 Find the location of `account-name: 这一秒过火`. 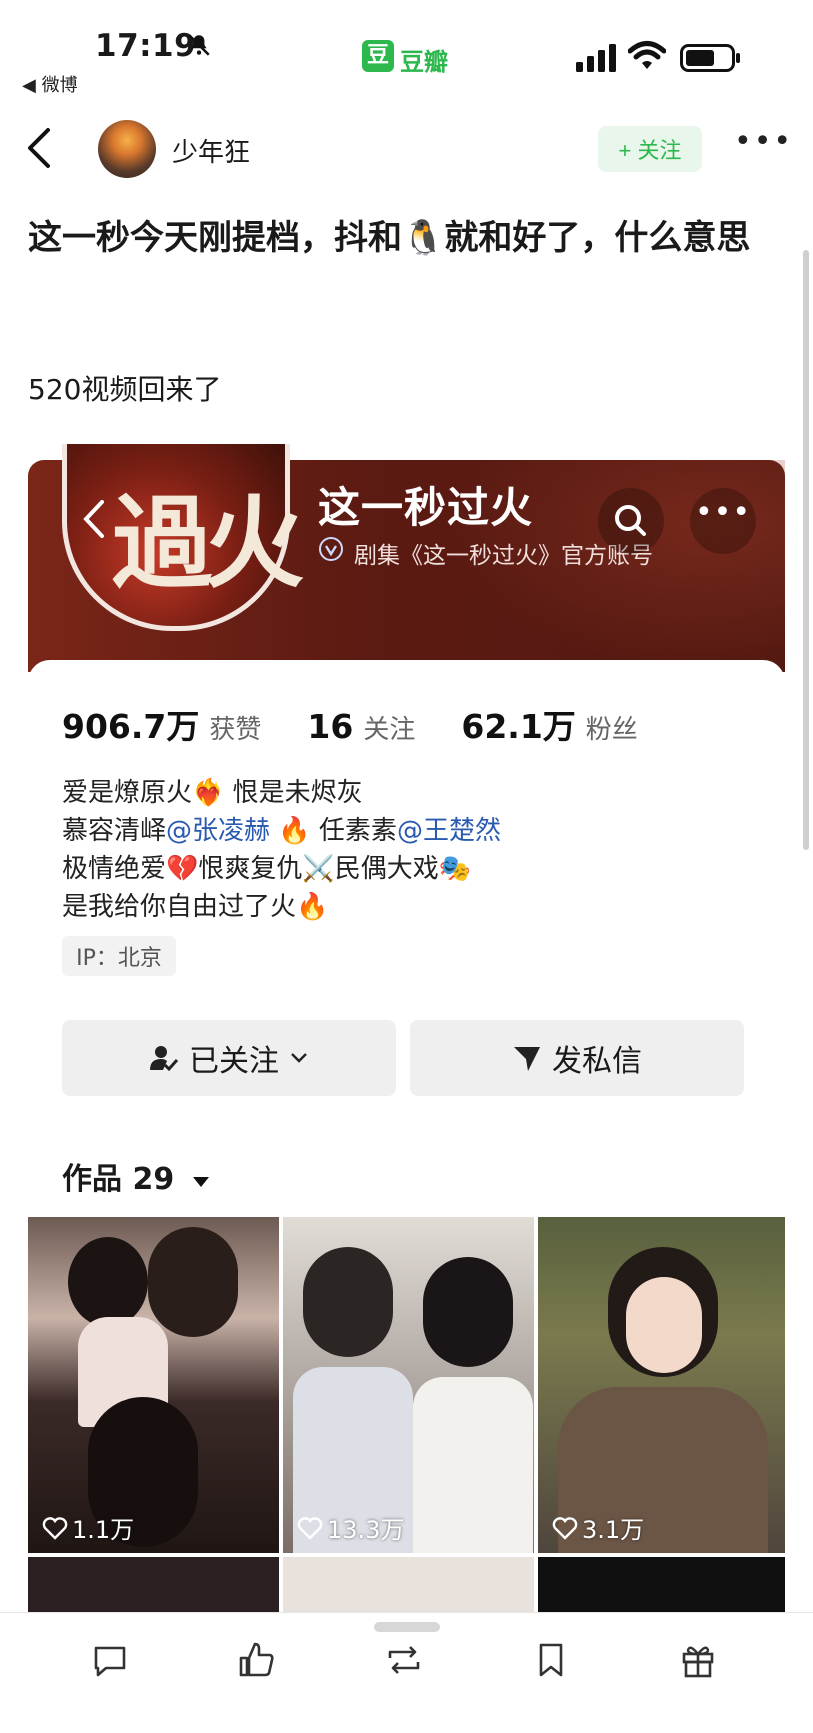

account-name: 这一秒过火 is located at coordinates (426, 507).